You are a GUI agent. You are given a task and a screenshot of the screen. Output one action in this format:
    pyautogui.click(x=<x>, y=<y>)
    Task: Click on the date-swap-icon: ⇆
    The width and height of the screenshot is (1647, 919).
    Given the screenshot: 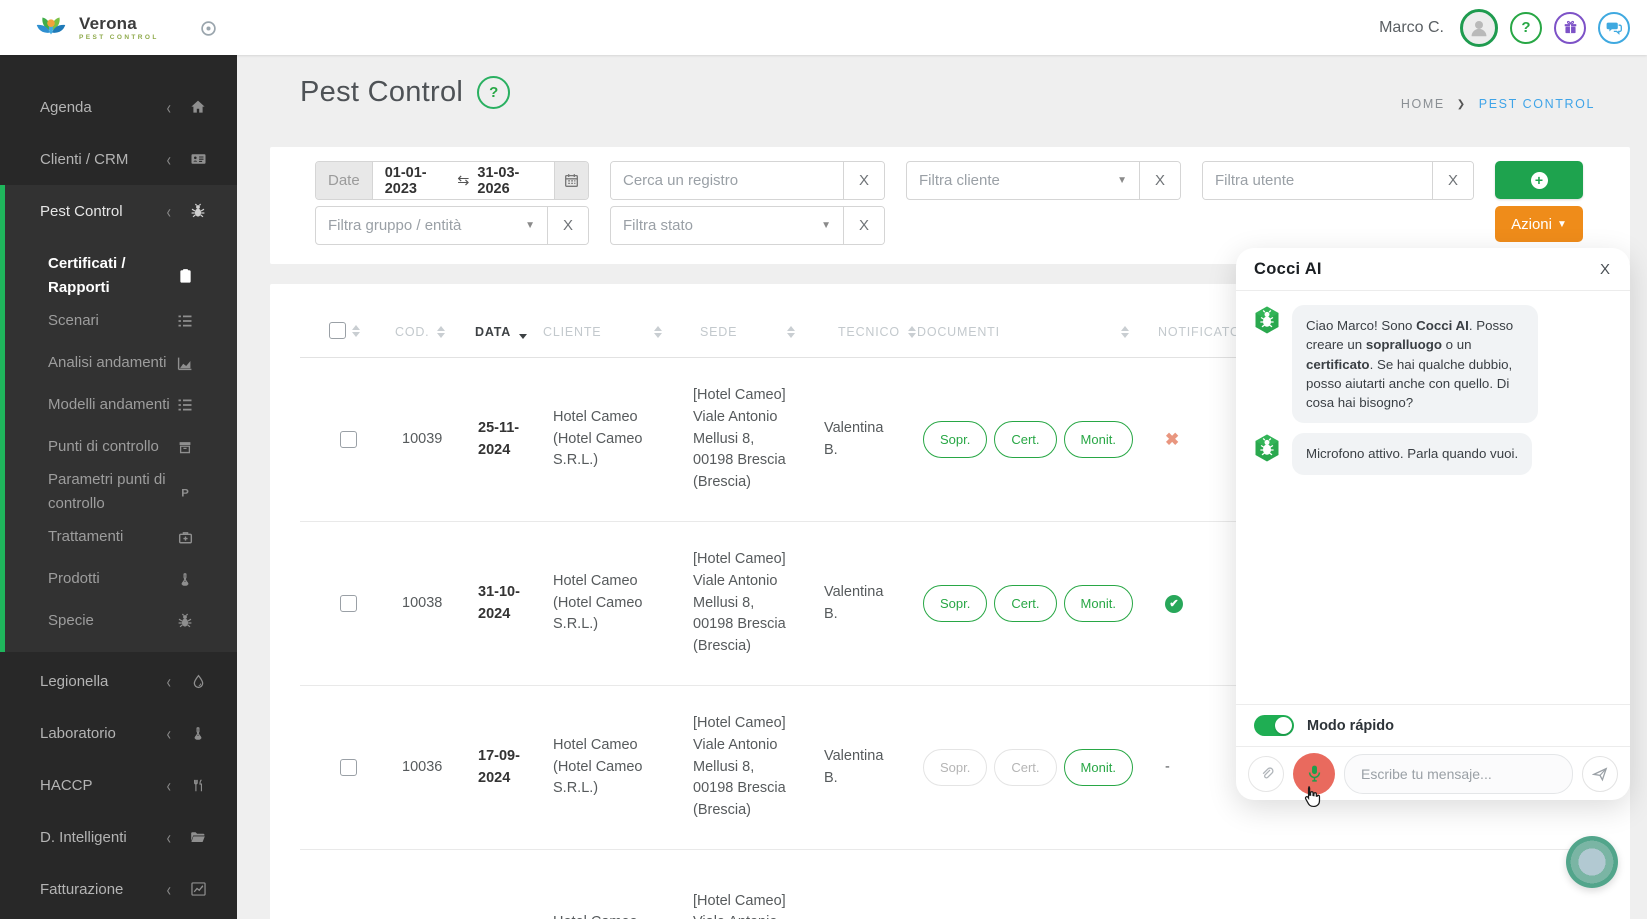 What is the action you would take?
    pyautogui.click(x=463, y=180)
    